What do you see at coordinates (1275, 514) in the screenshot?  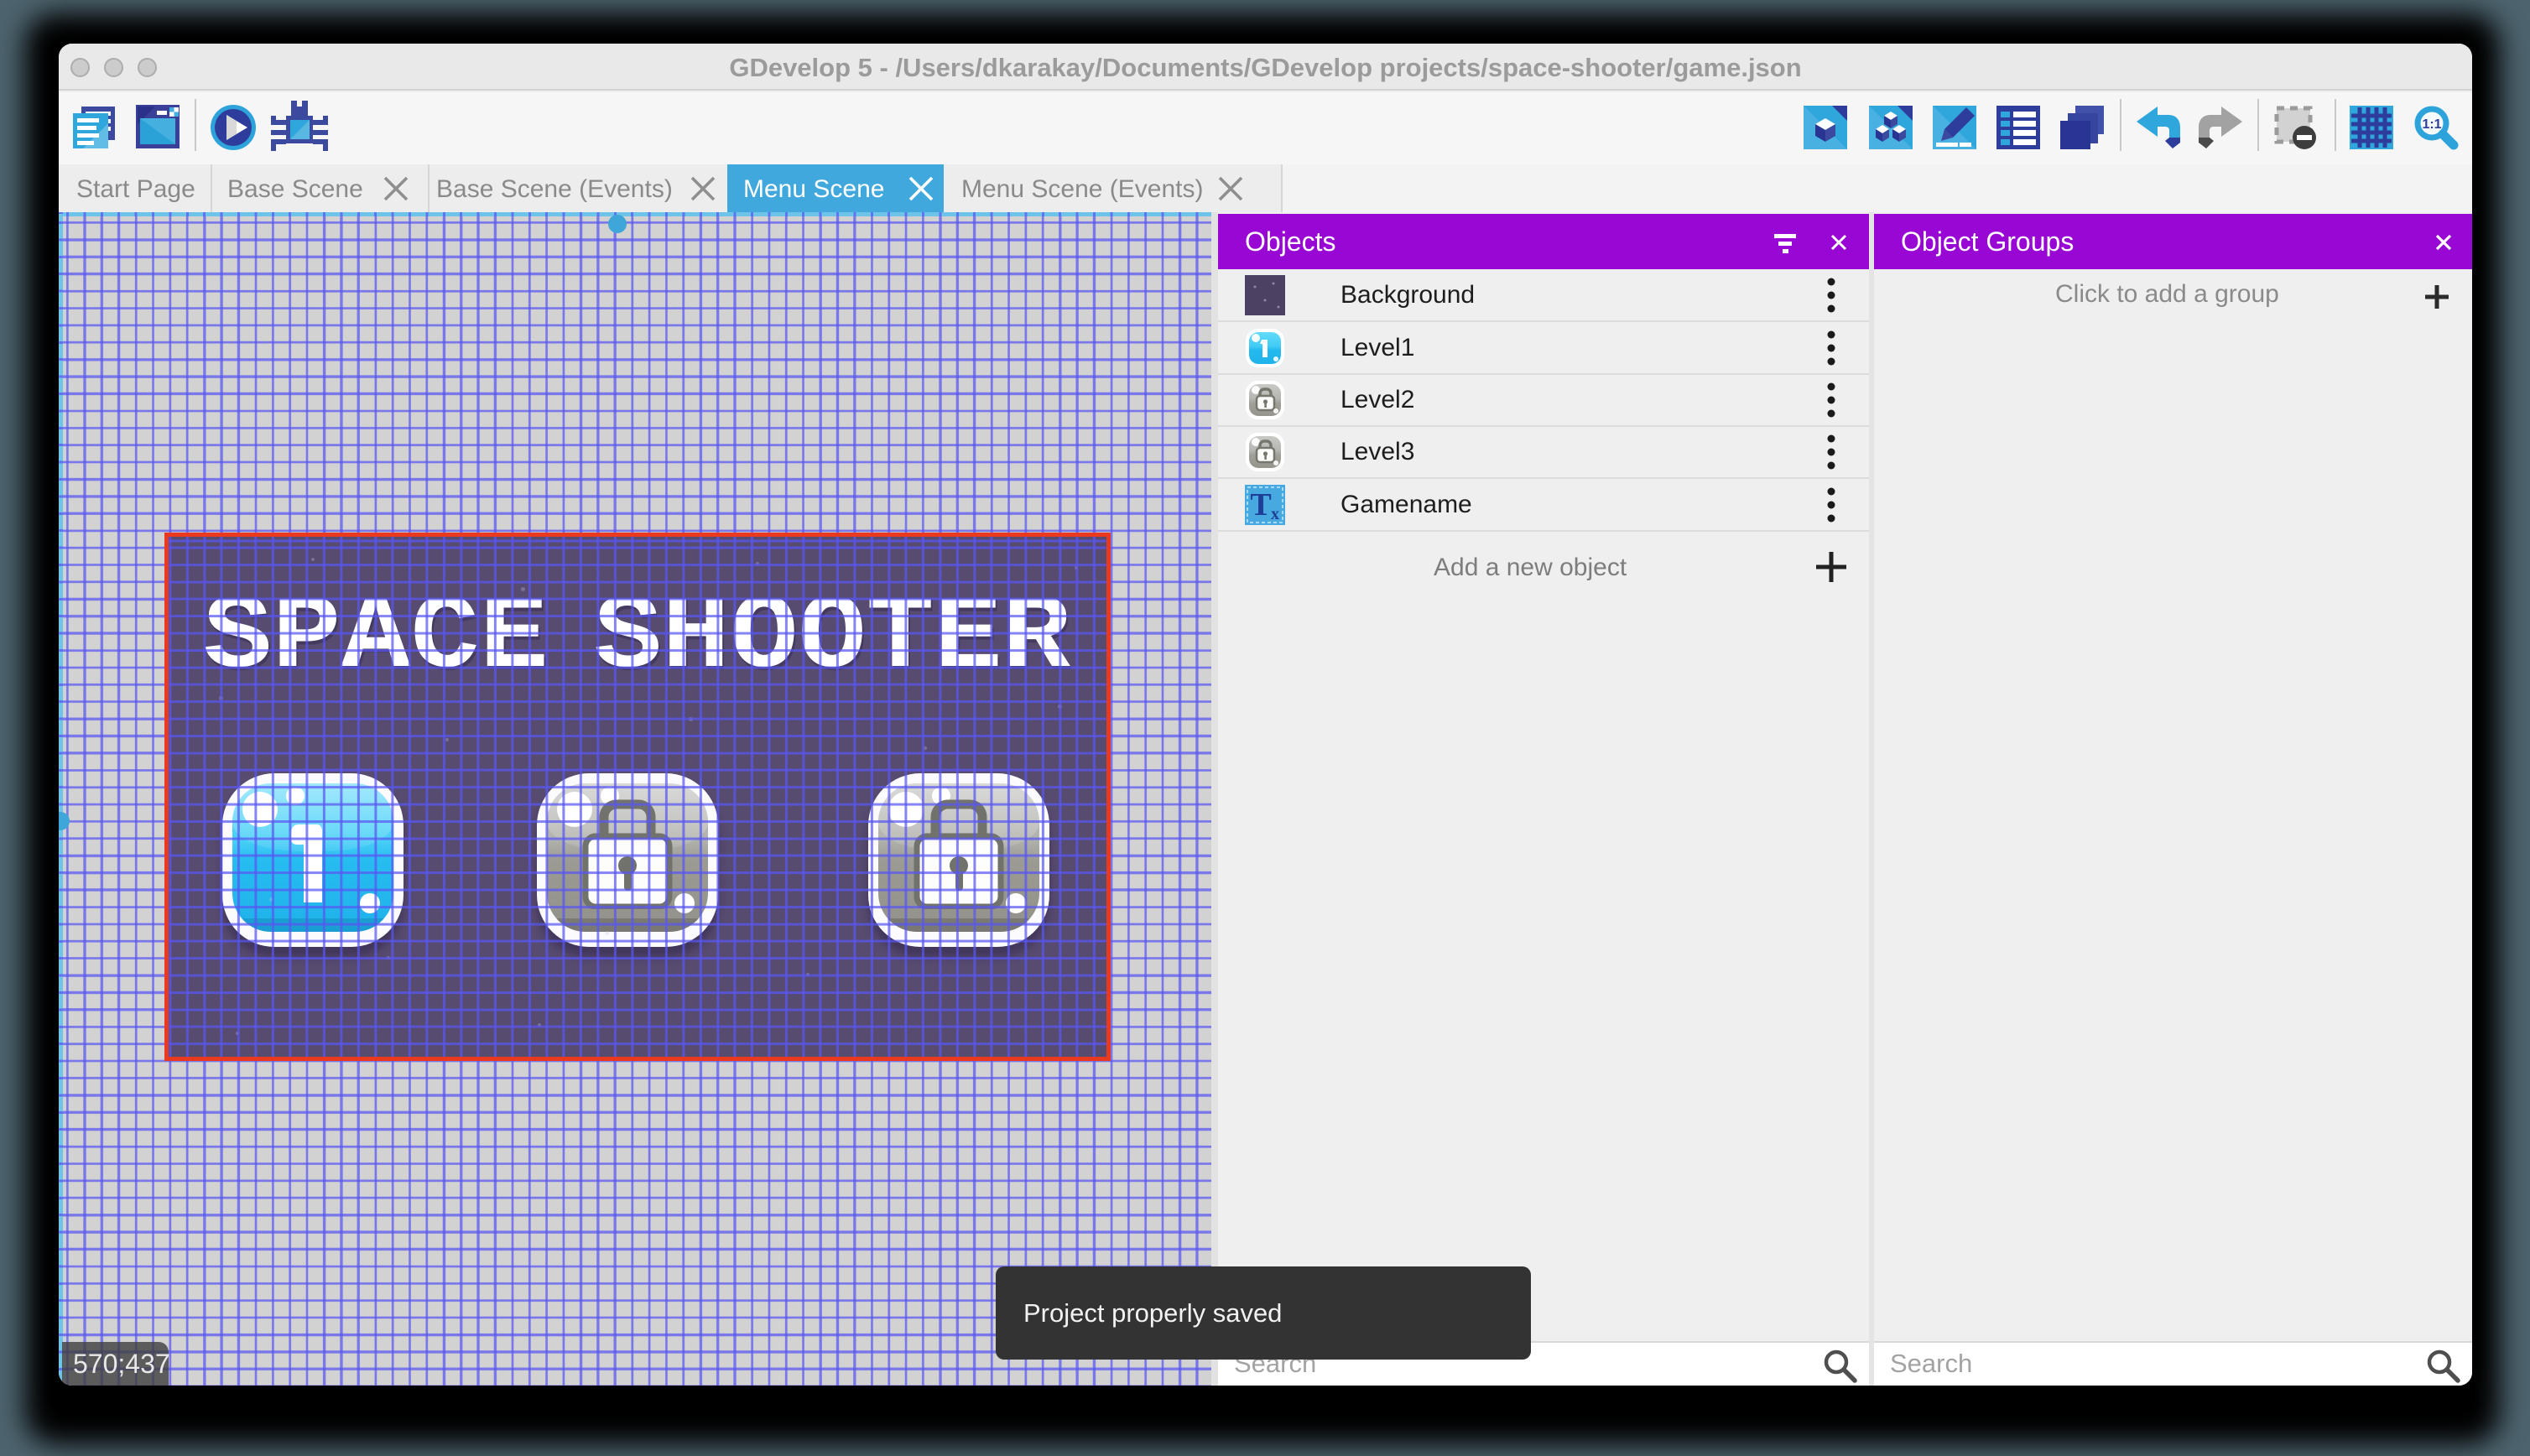 I see `svg-text: x` at bounding box center [1275, 514].